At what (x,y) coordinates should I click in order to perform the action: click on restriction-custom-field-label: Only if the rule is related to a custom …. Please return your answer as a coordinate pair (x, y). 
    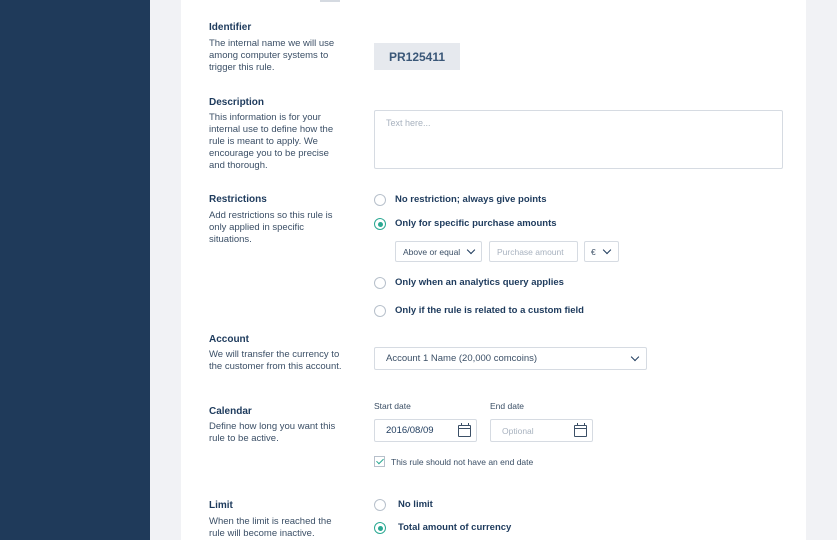
    Looking at the image, I should click on (489, 310).